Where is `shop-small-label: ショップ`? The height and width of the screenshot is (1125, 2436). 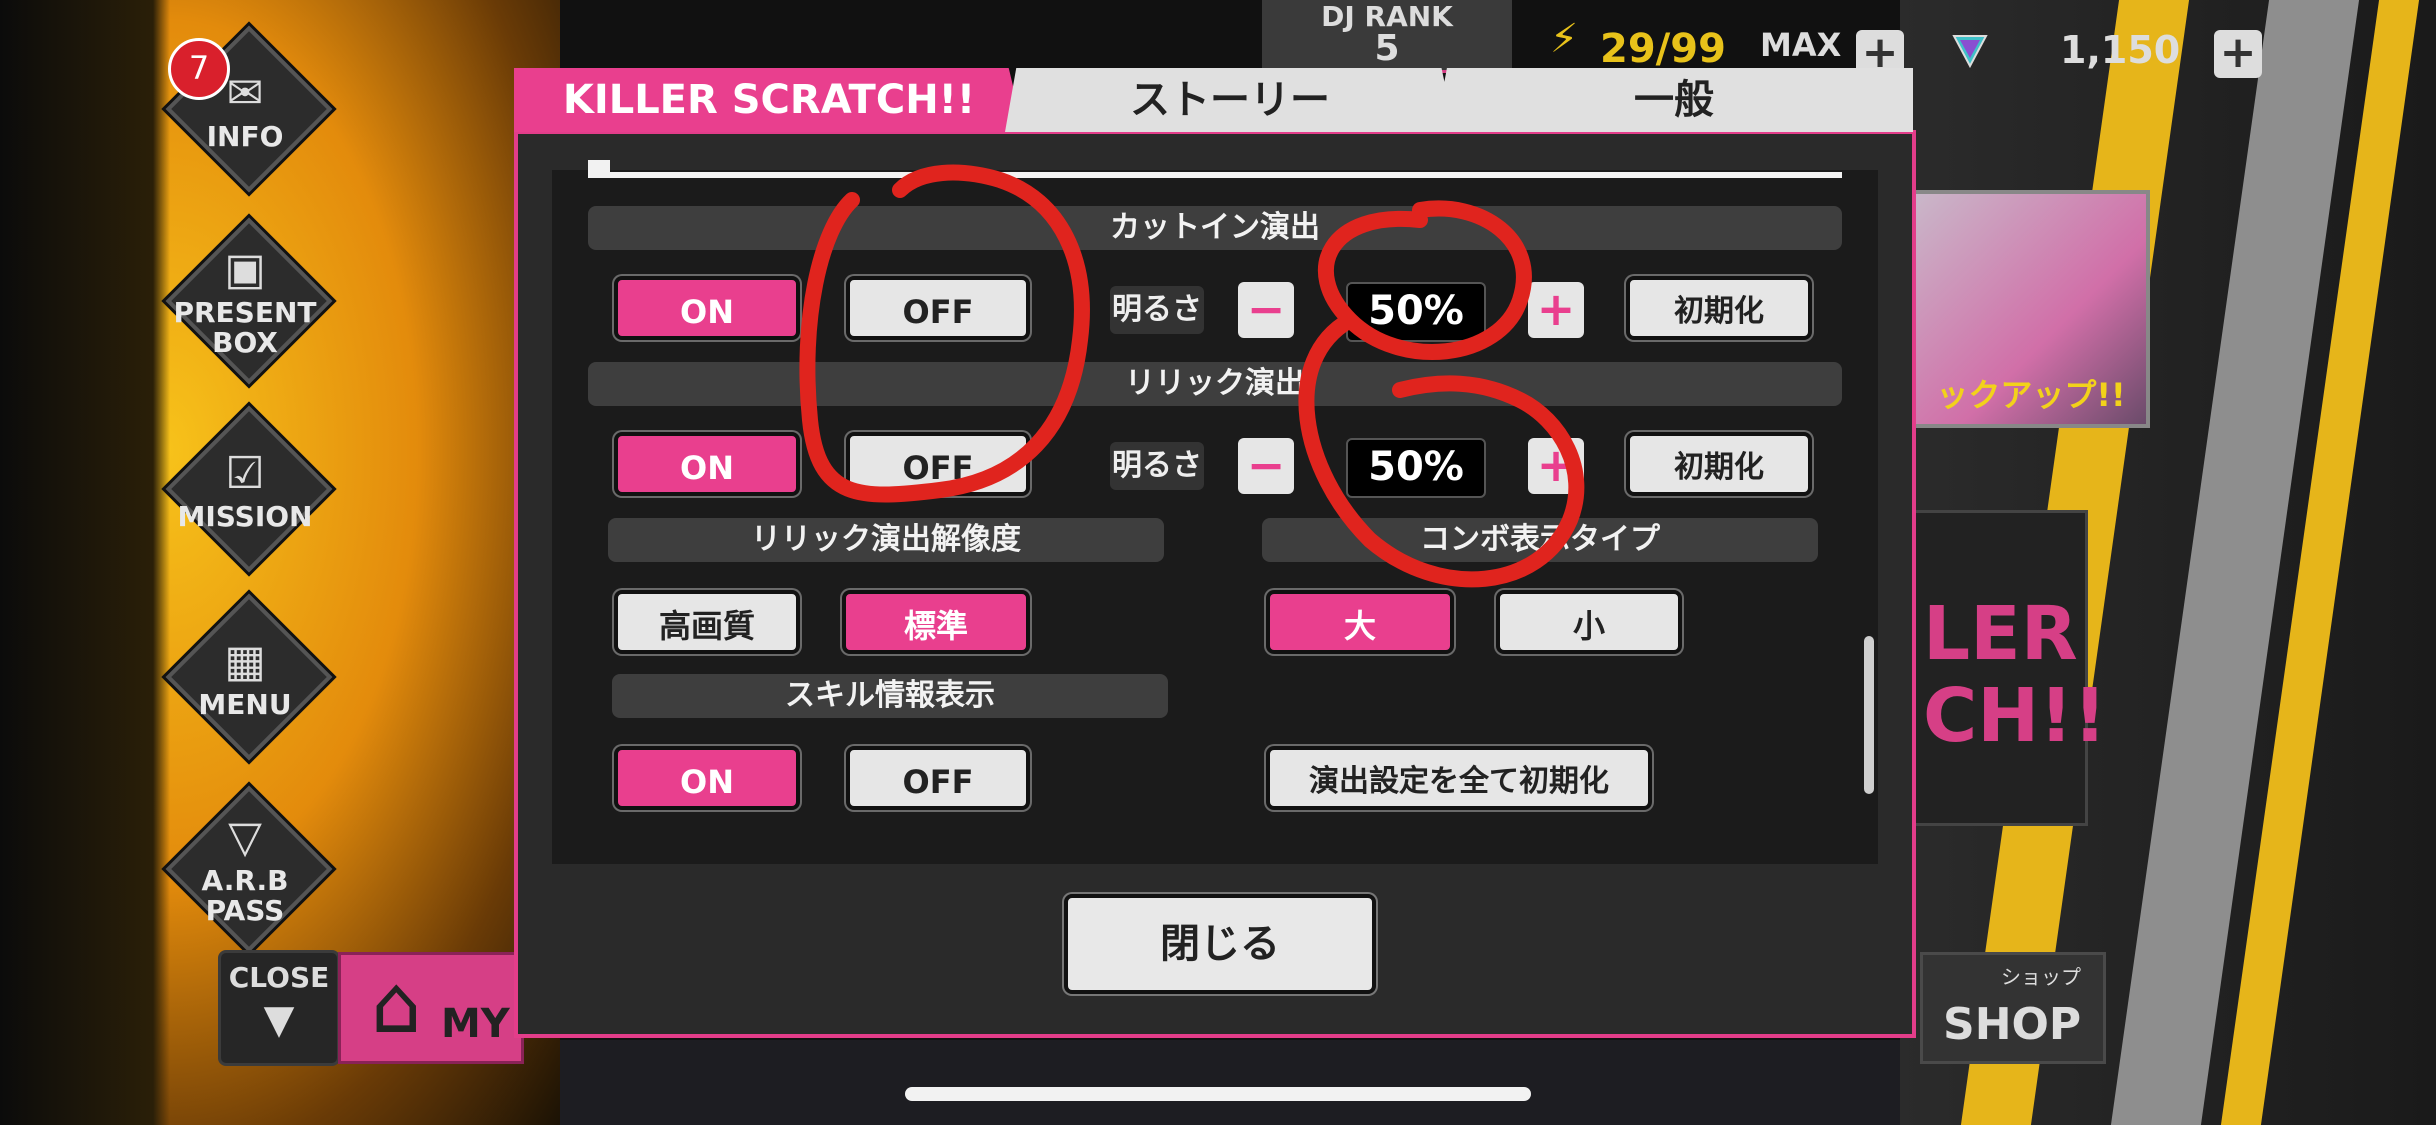
shop-small-label: ショップ is located at coordinates (2041, 977).